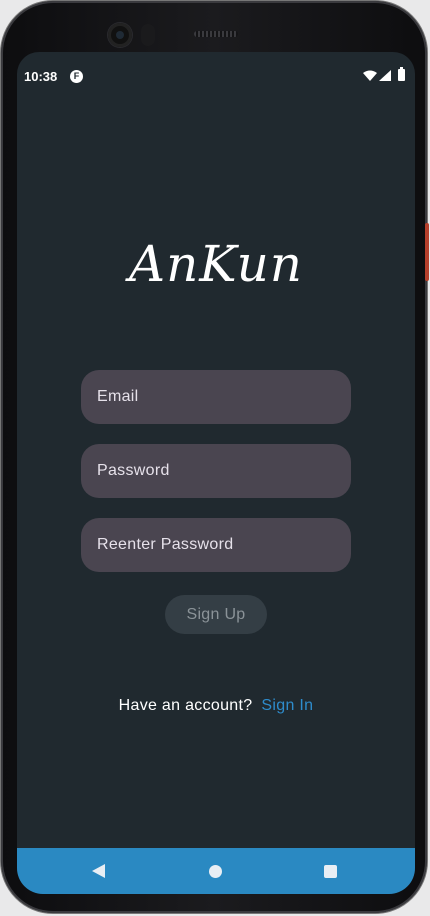  I want to click on home-icon, so click(215, 871).